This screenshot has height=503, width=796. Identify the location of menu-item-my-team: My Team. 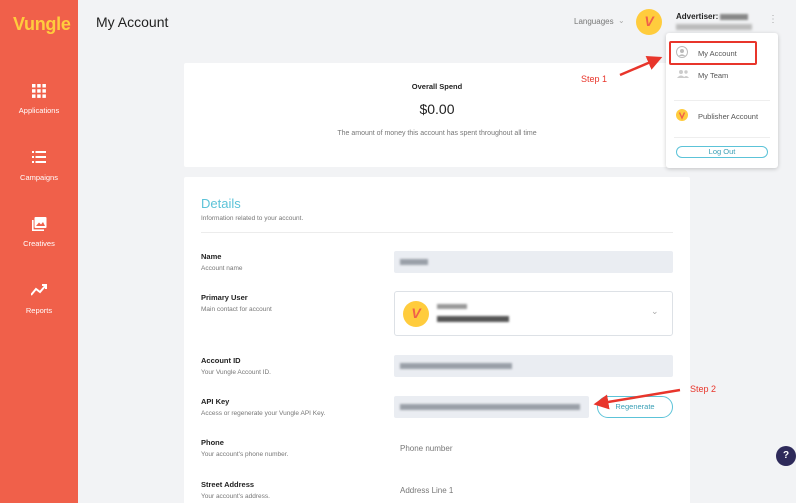
(722, 75).